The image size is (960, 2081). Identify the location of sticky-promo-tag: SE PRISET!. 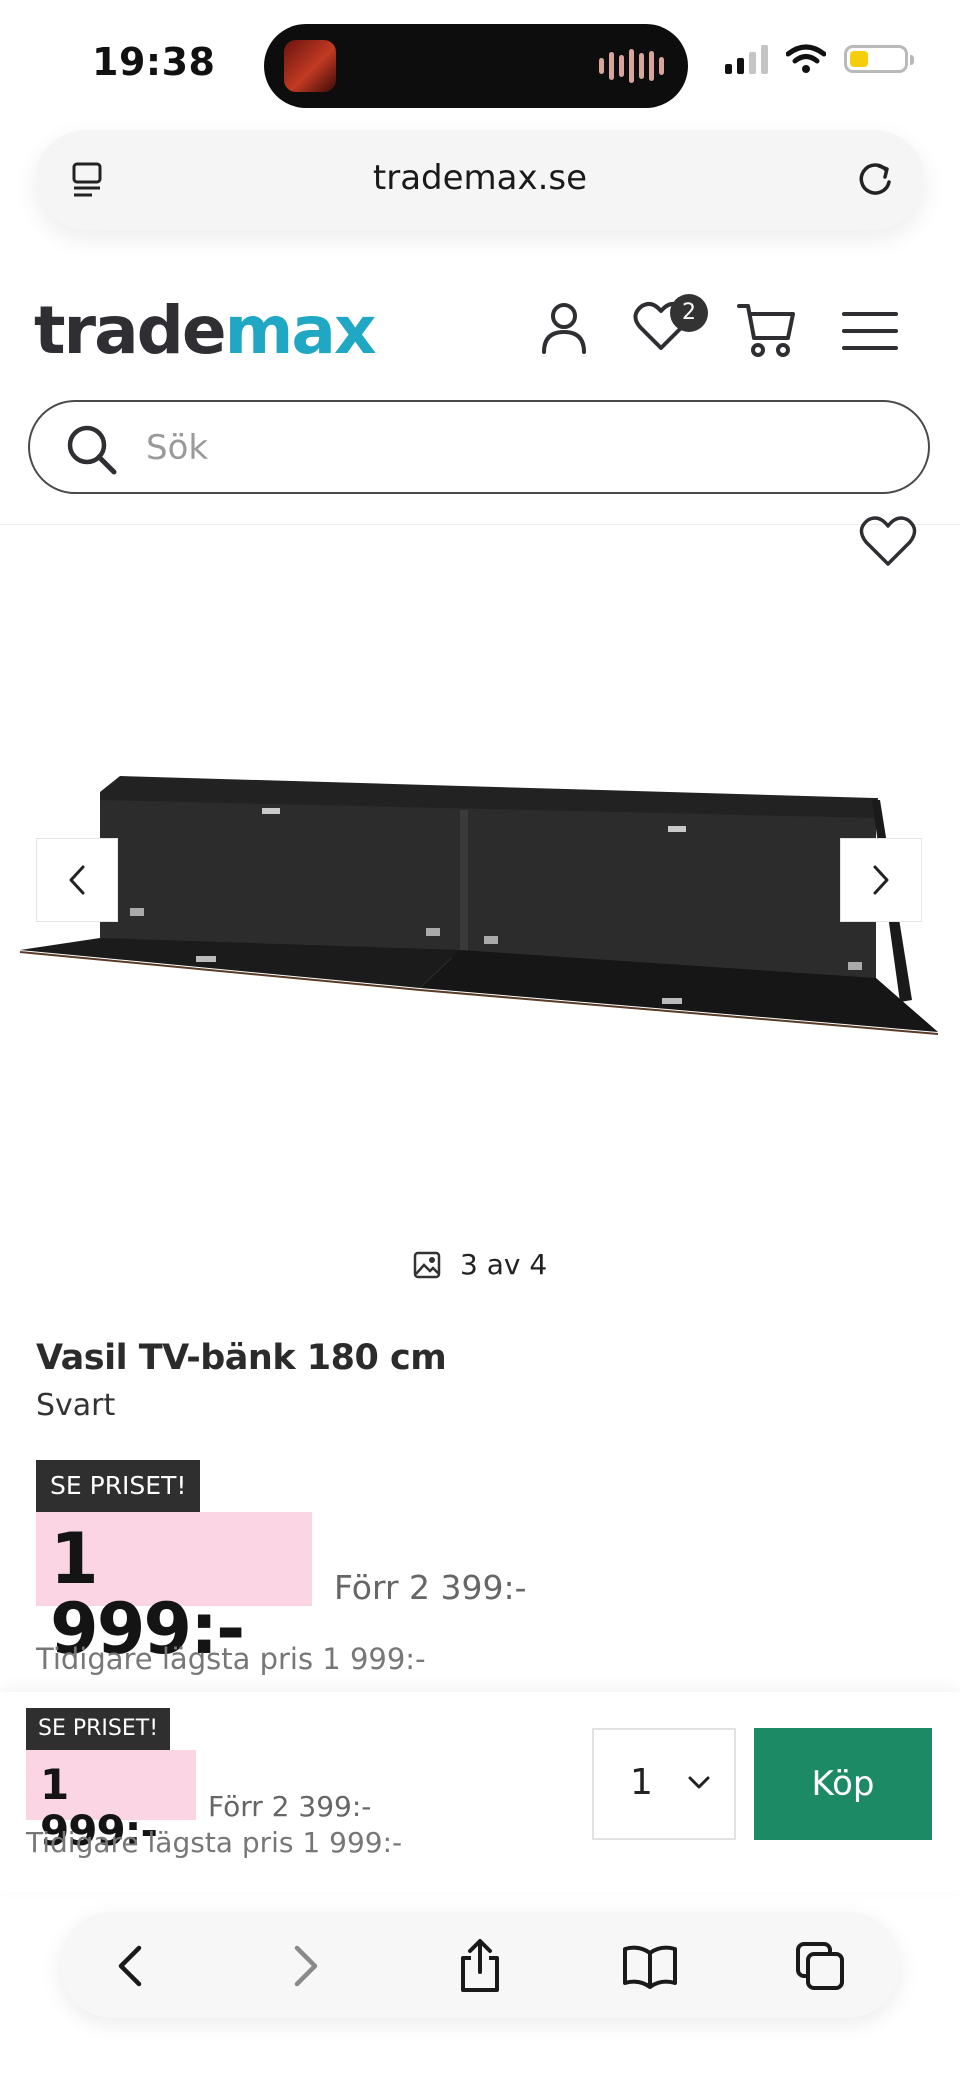
(98, 1729).